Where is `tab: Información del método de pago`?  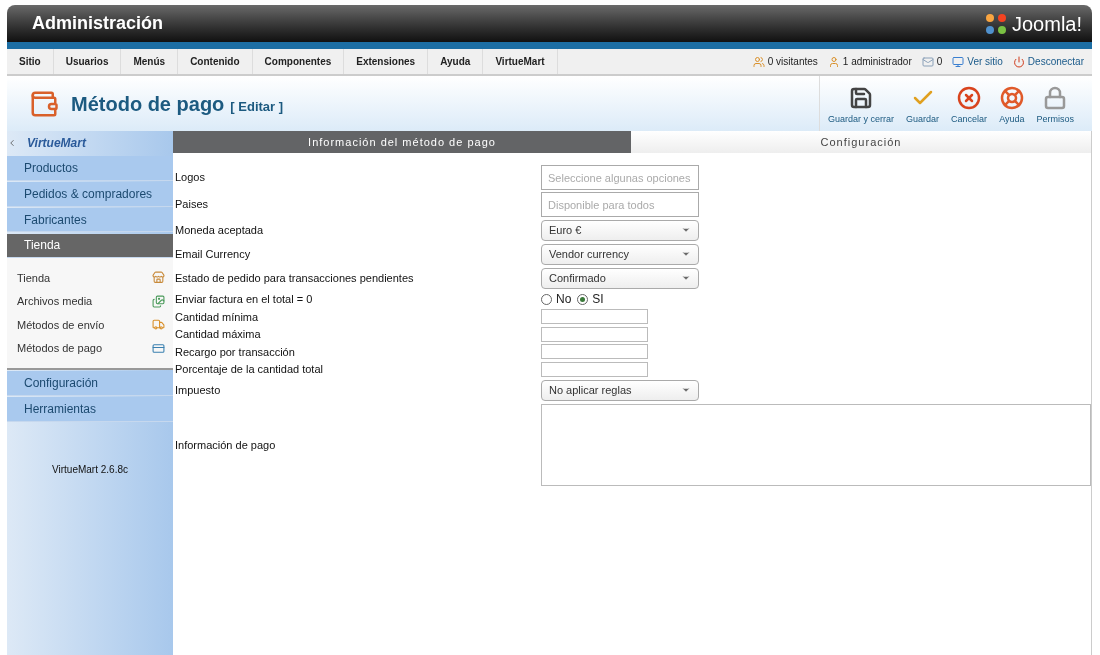 tab: Información del método de pago is located at coordinates (402, 142).